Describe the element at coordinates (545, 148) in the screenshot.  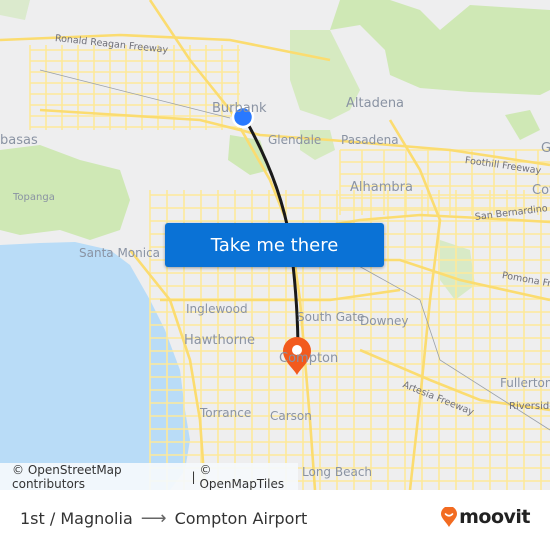
I see `place-label-glendora: G` at that location.